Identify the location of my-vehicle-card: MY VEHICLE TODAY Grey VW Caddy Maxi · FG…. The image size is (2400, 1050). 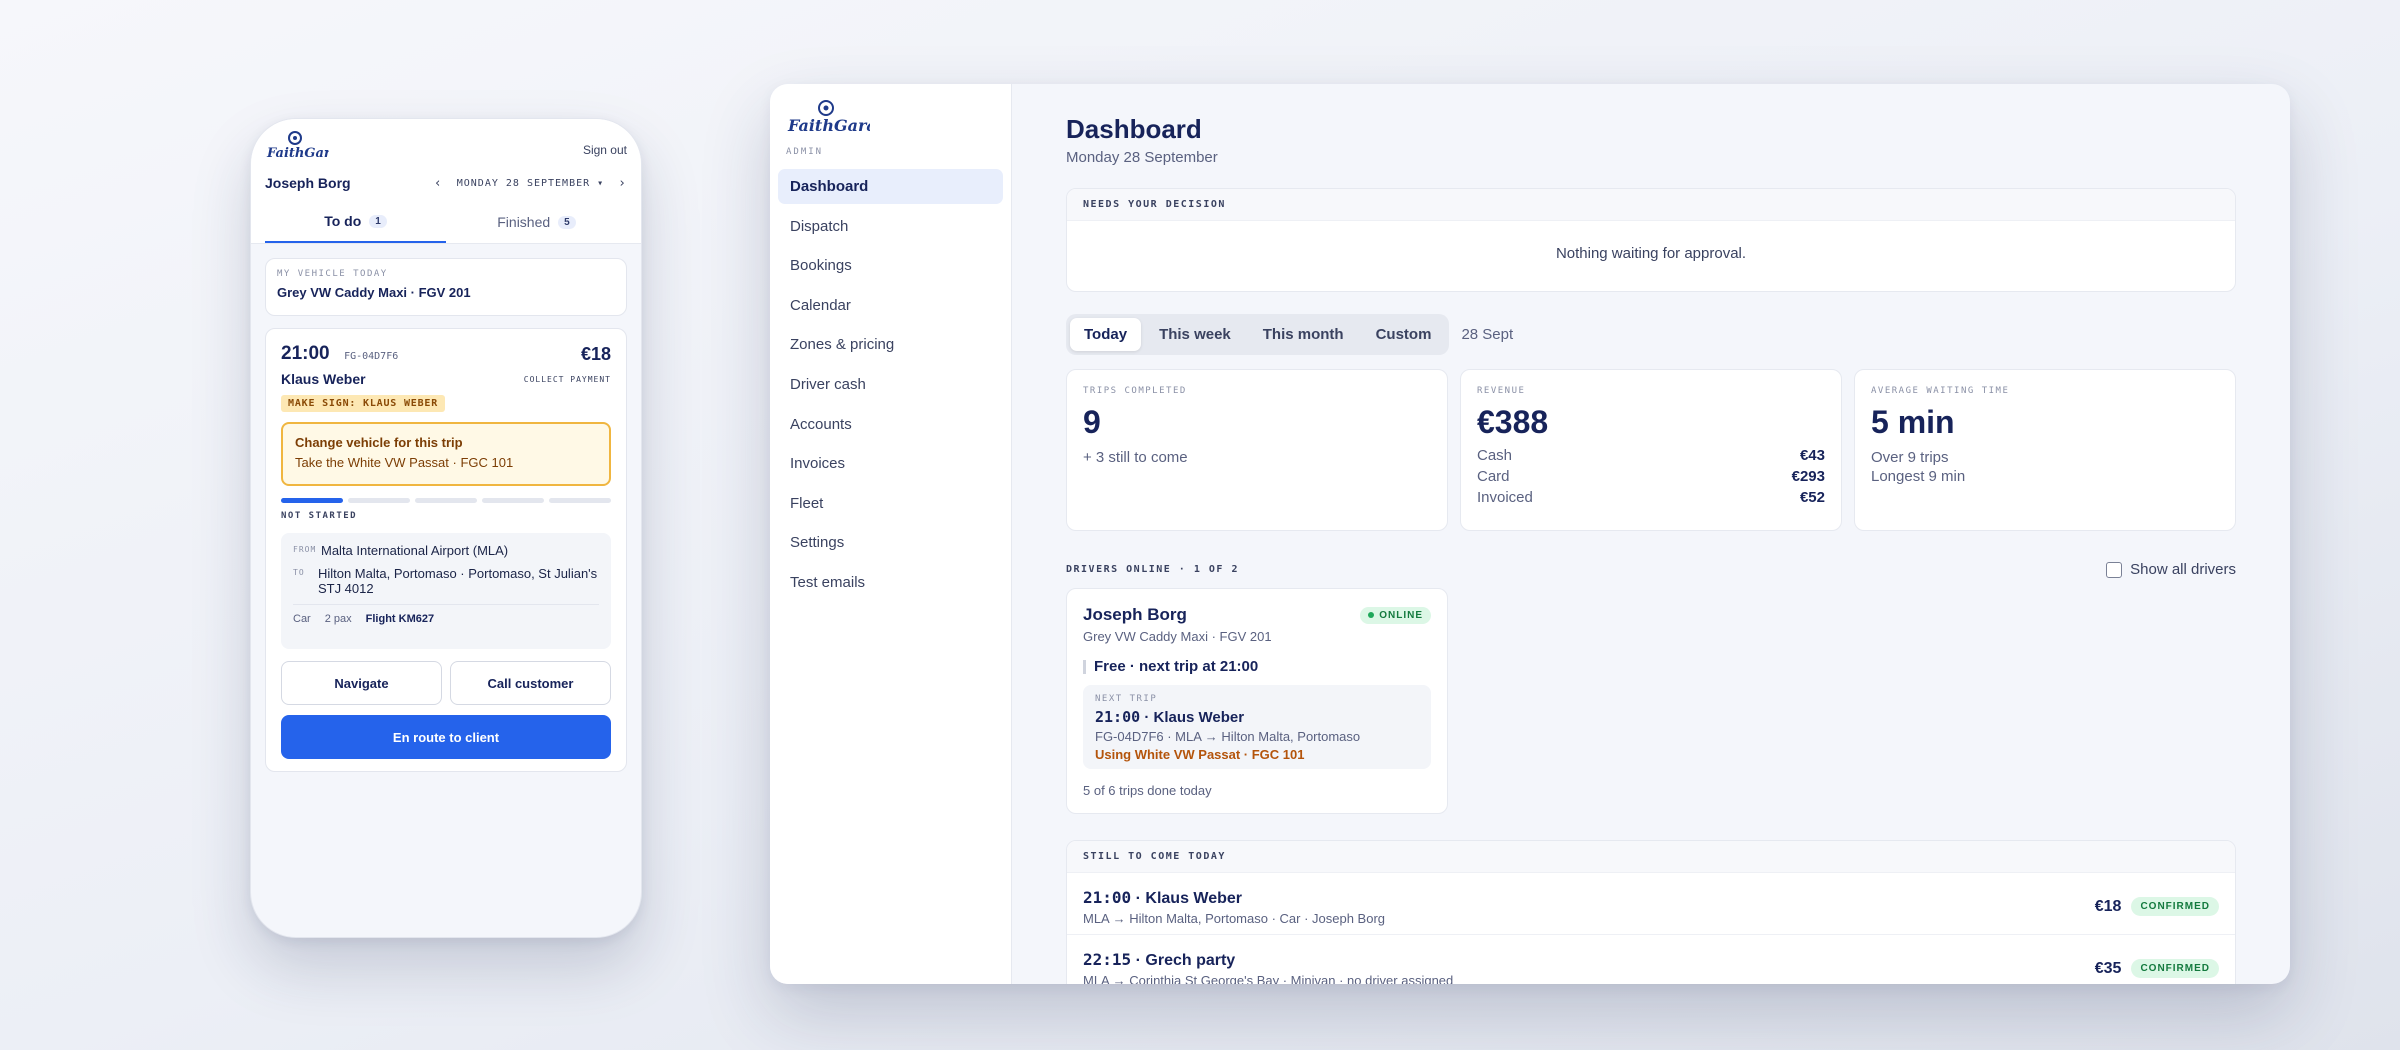
(446, 287).